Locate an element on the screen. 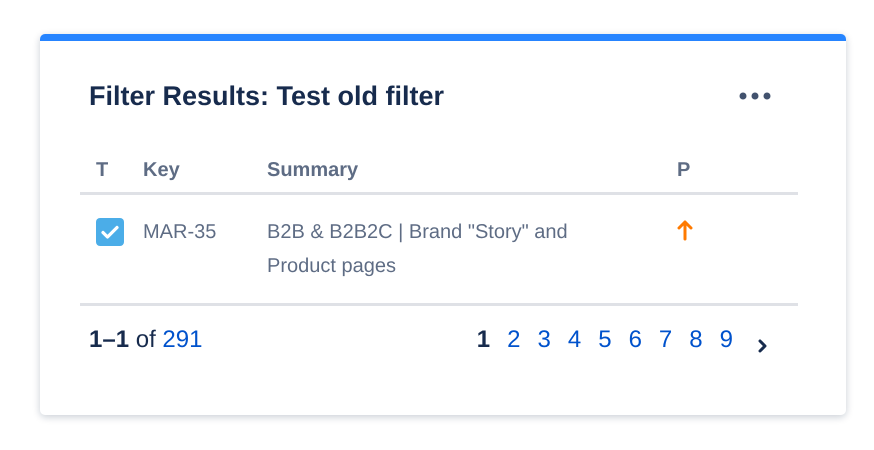 This screenshot has height=450, width=874. result-range: 1–1 is located at coordinates (109, 339).